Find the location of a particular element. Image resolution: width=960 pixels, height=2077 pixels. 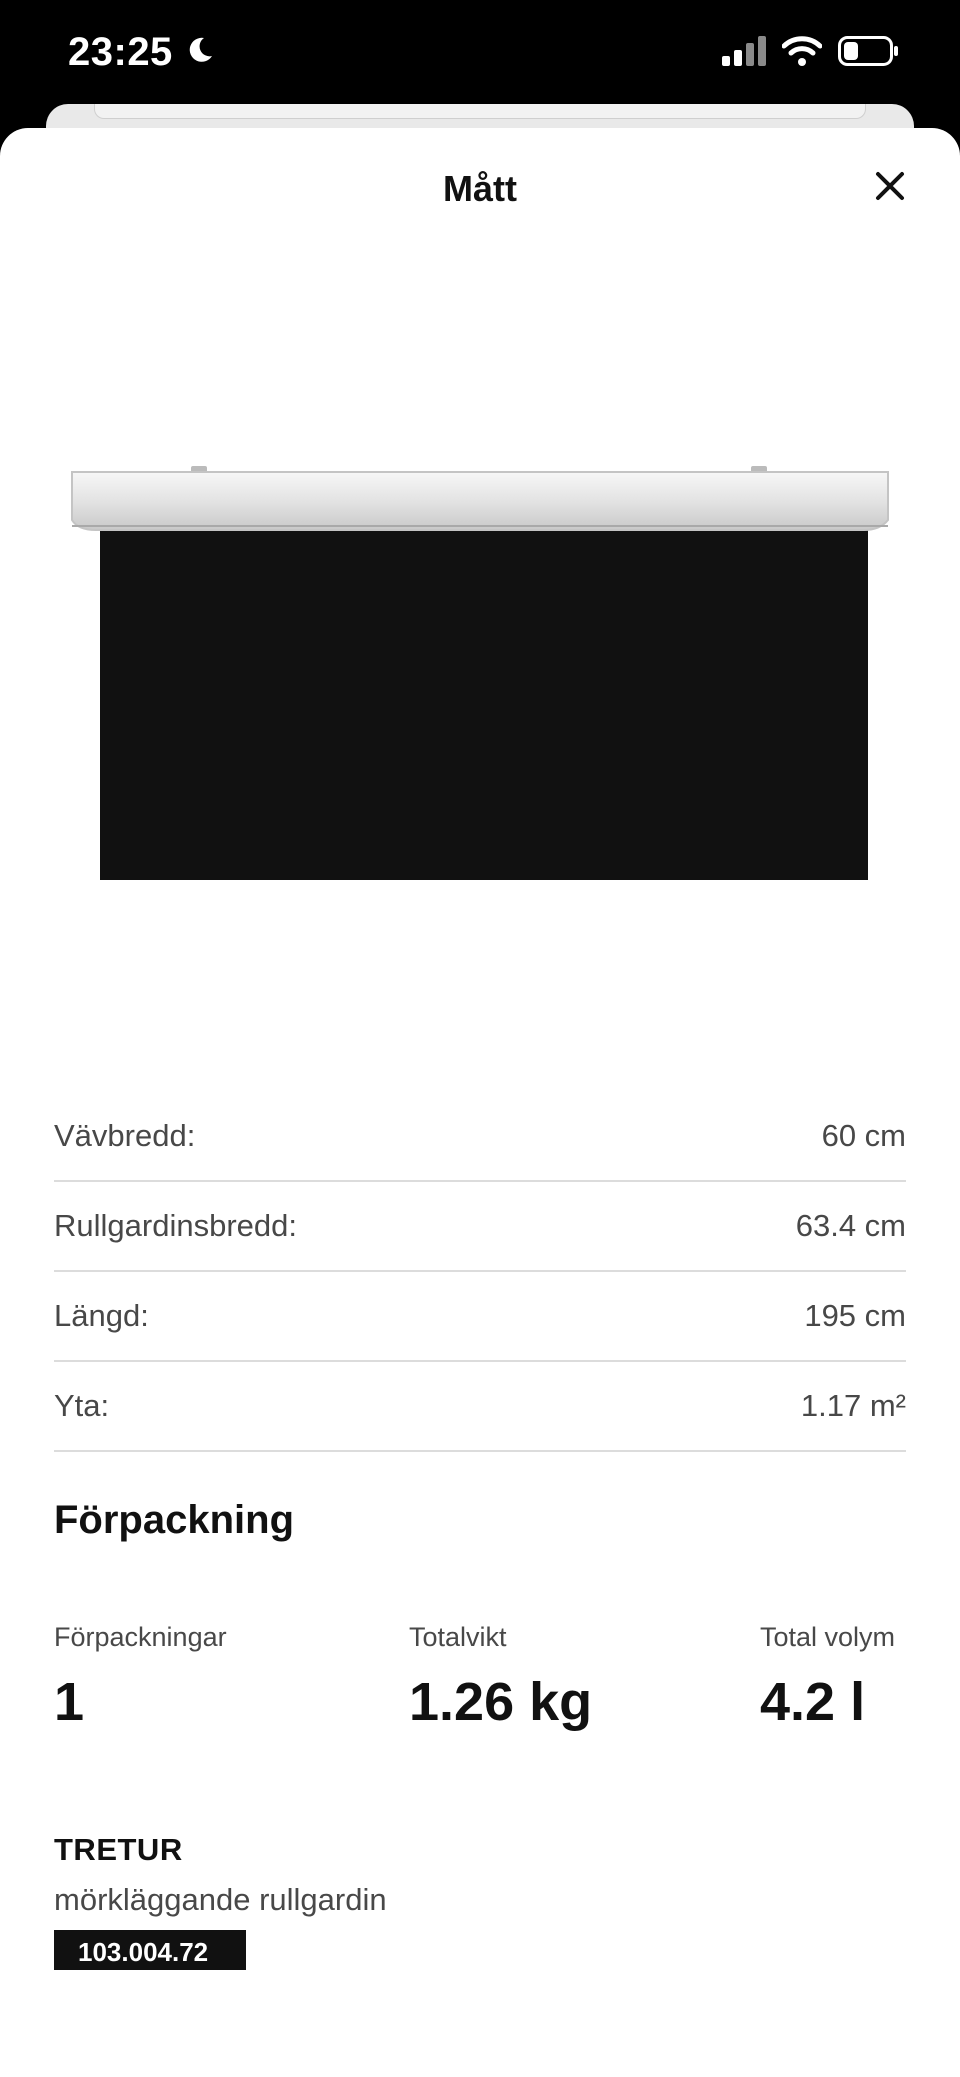

packages-label: Förpackningar is located at coordinates (140, 1637).